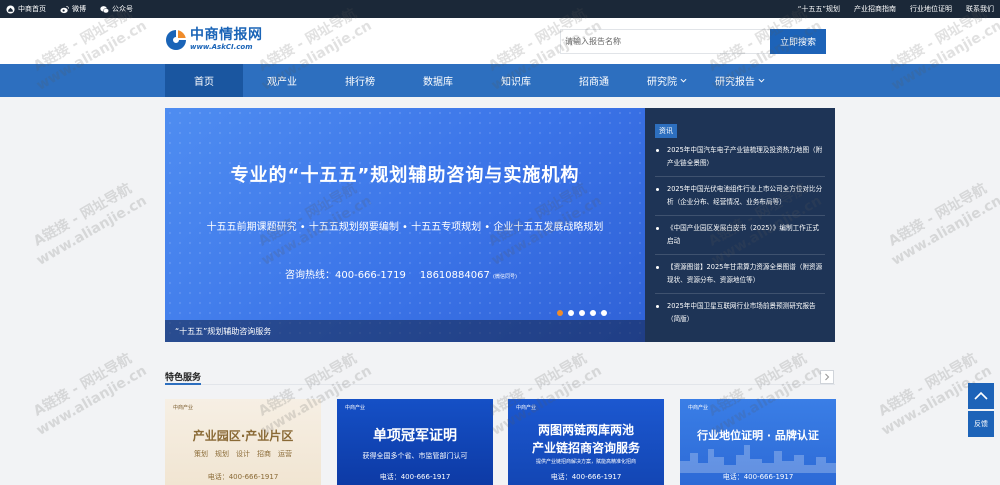  Describe the element at coordinates (500, 384) in the screenshot. I see `features-divider` at that location.